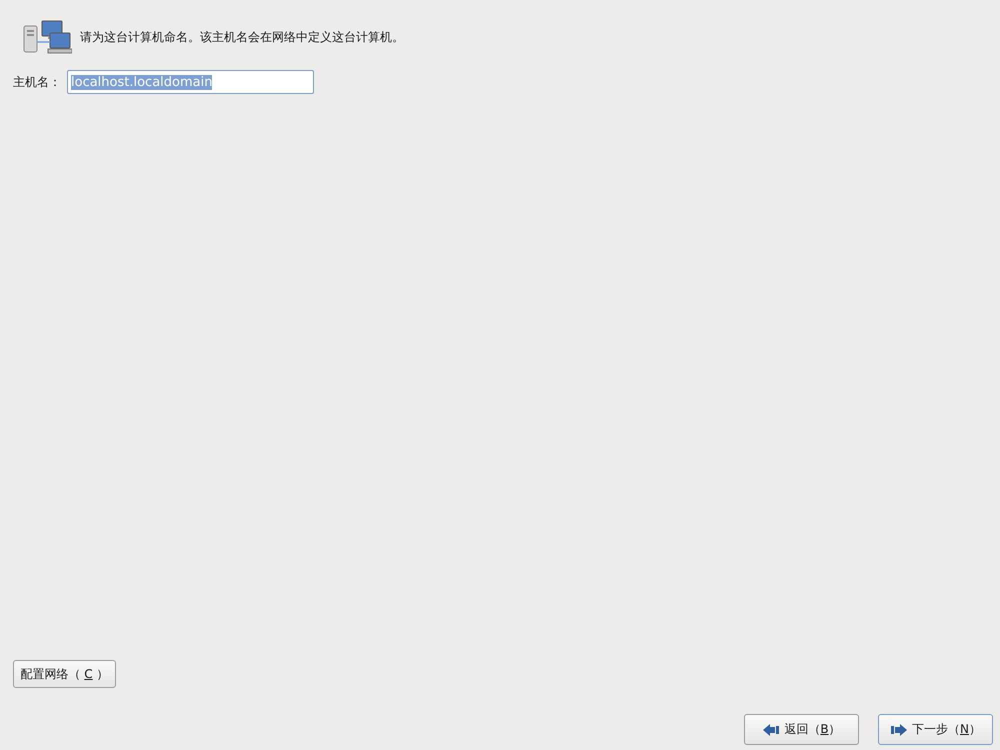  Describe the element at coordinates (935, 729) in the screenshot. I see `next-button: 下一步（N）` at that location.